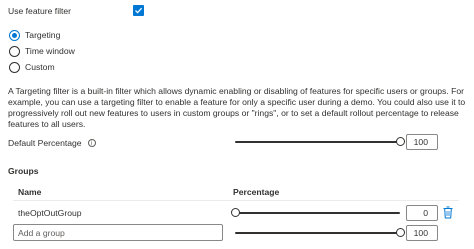 Image resolution: width=474 pixels, height=249 pixels. I want to click on radio-button-custom, so click(14, 67).